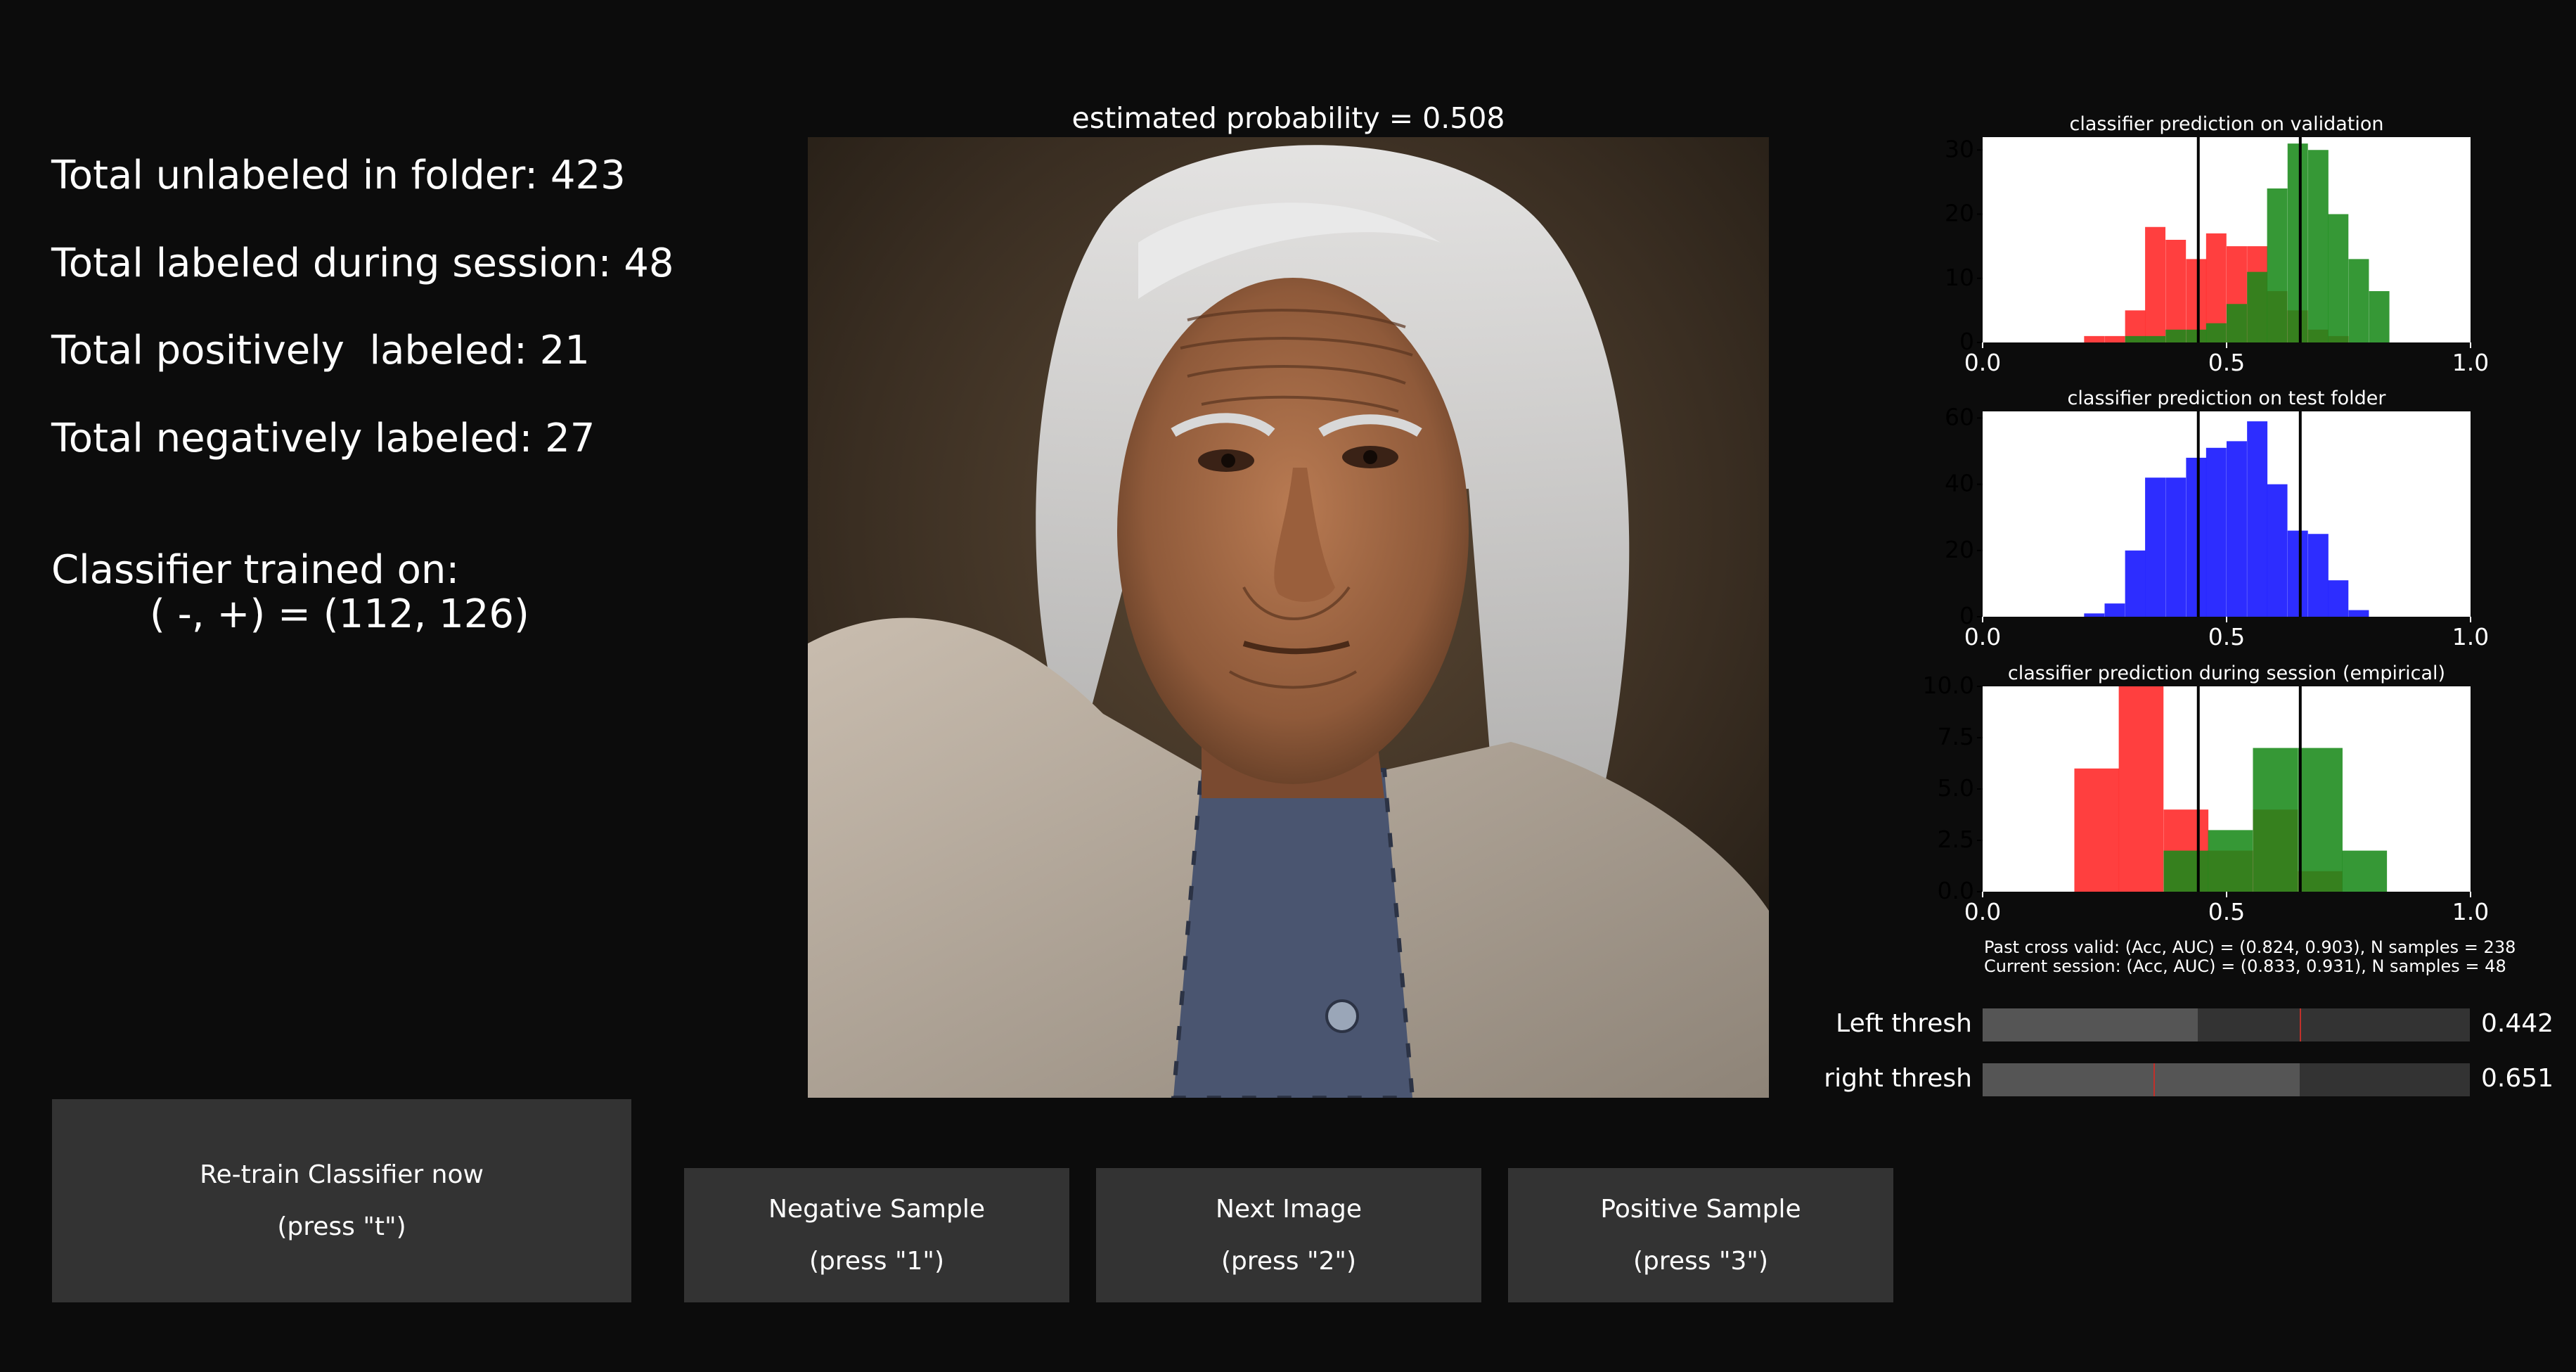 Image resolution: width=2576 pixels, height=1372 pixels. What do you see at coordinates (342, 1174) in the screenshot?
I see `retrain-button-label: Re-train Classifier now` at bounding box center [342, 1174].